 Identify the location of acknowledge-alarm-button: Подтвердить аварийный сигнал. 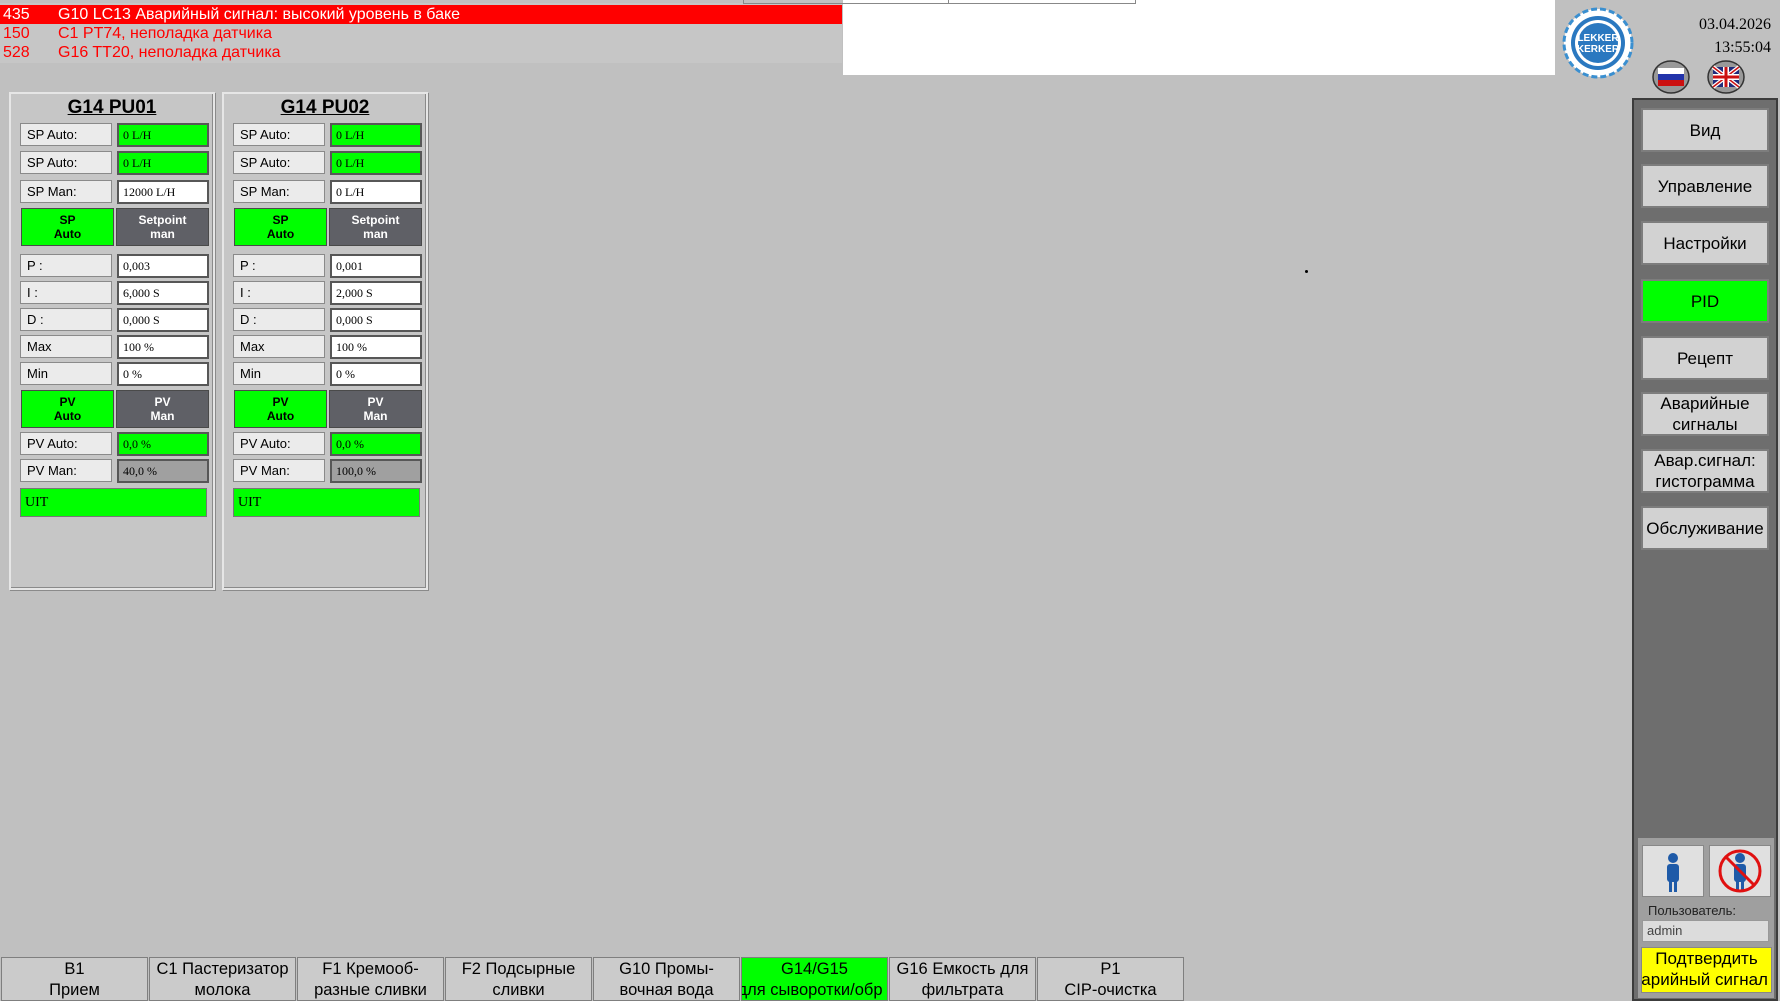
(1706, 970).